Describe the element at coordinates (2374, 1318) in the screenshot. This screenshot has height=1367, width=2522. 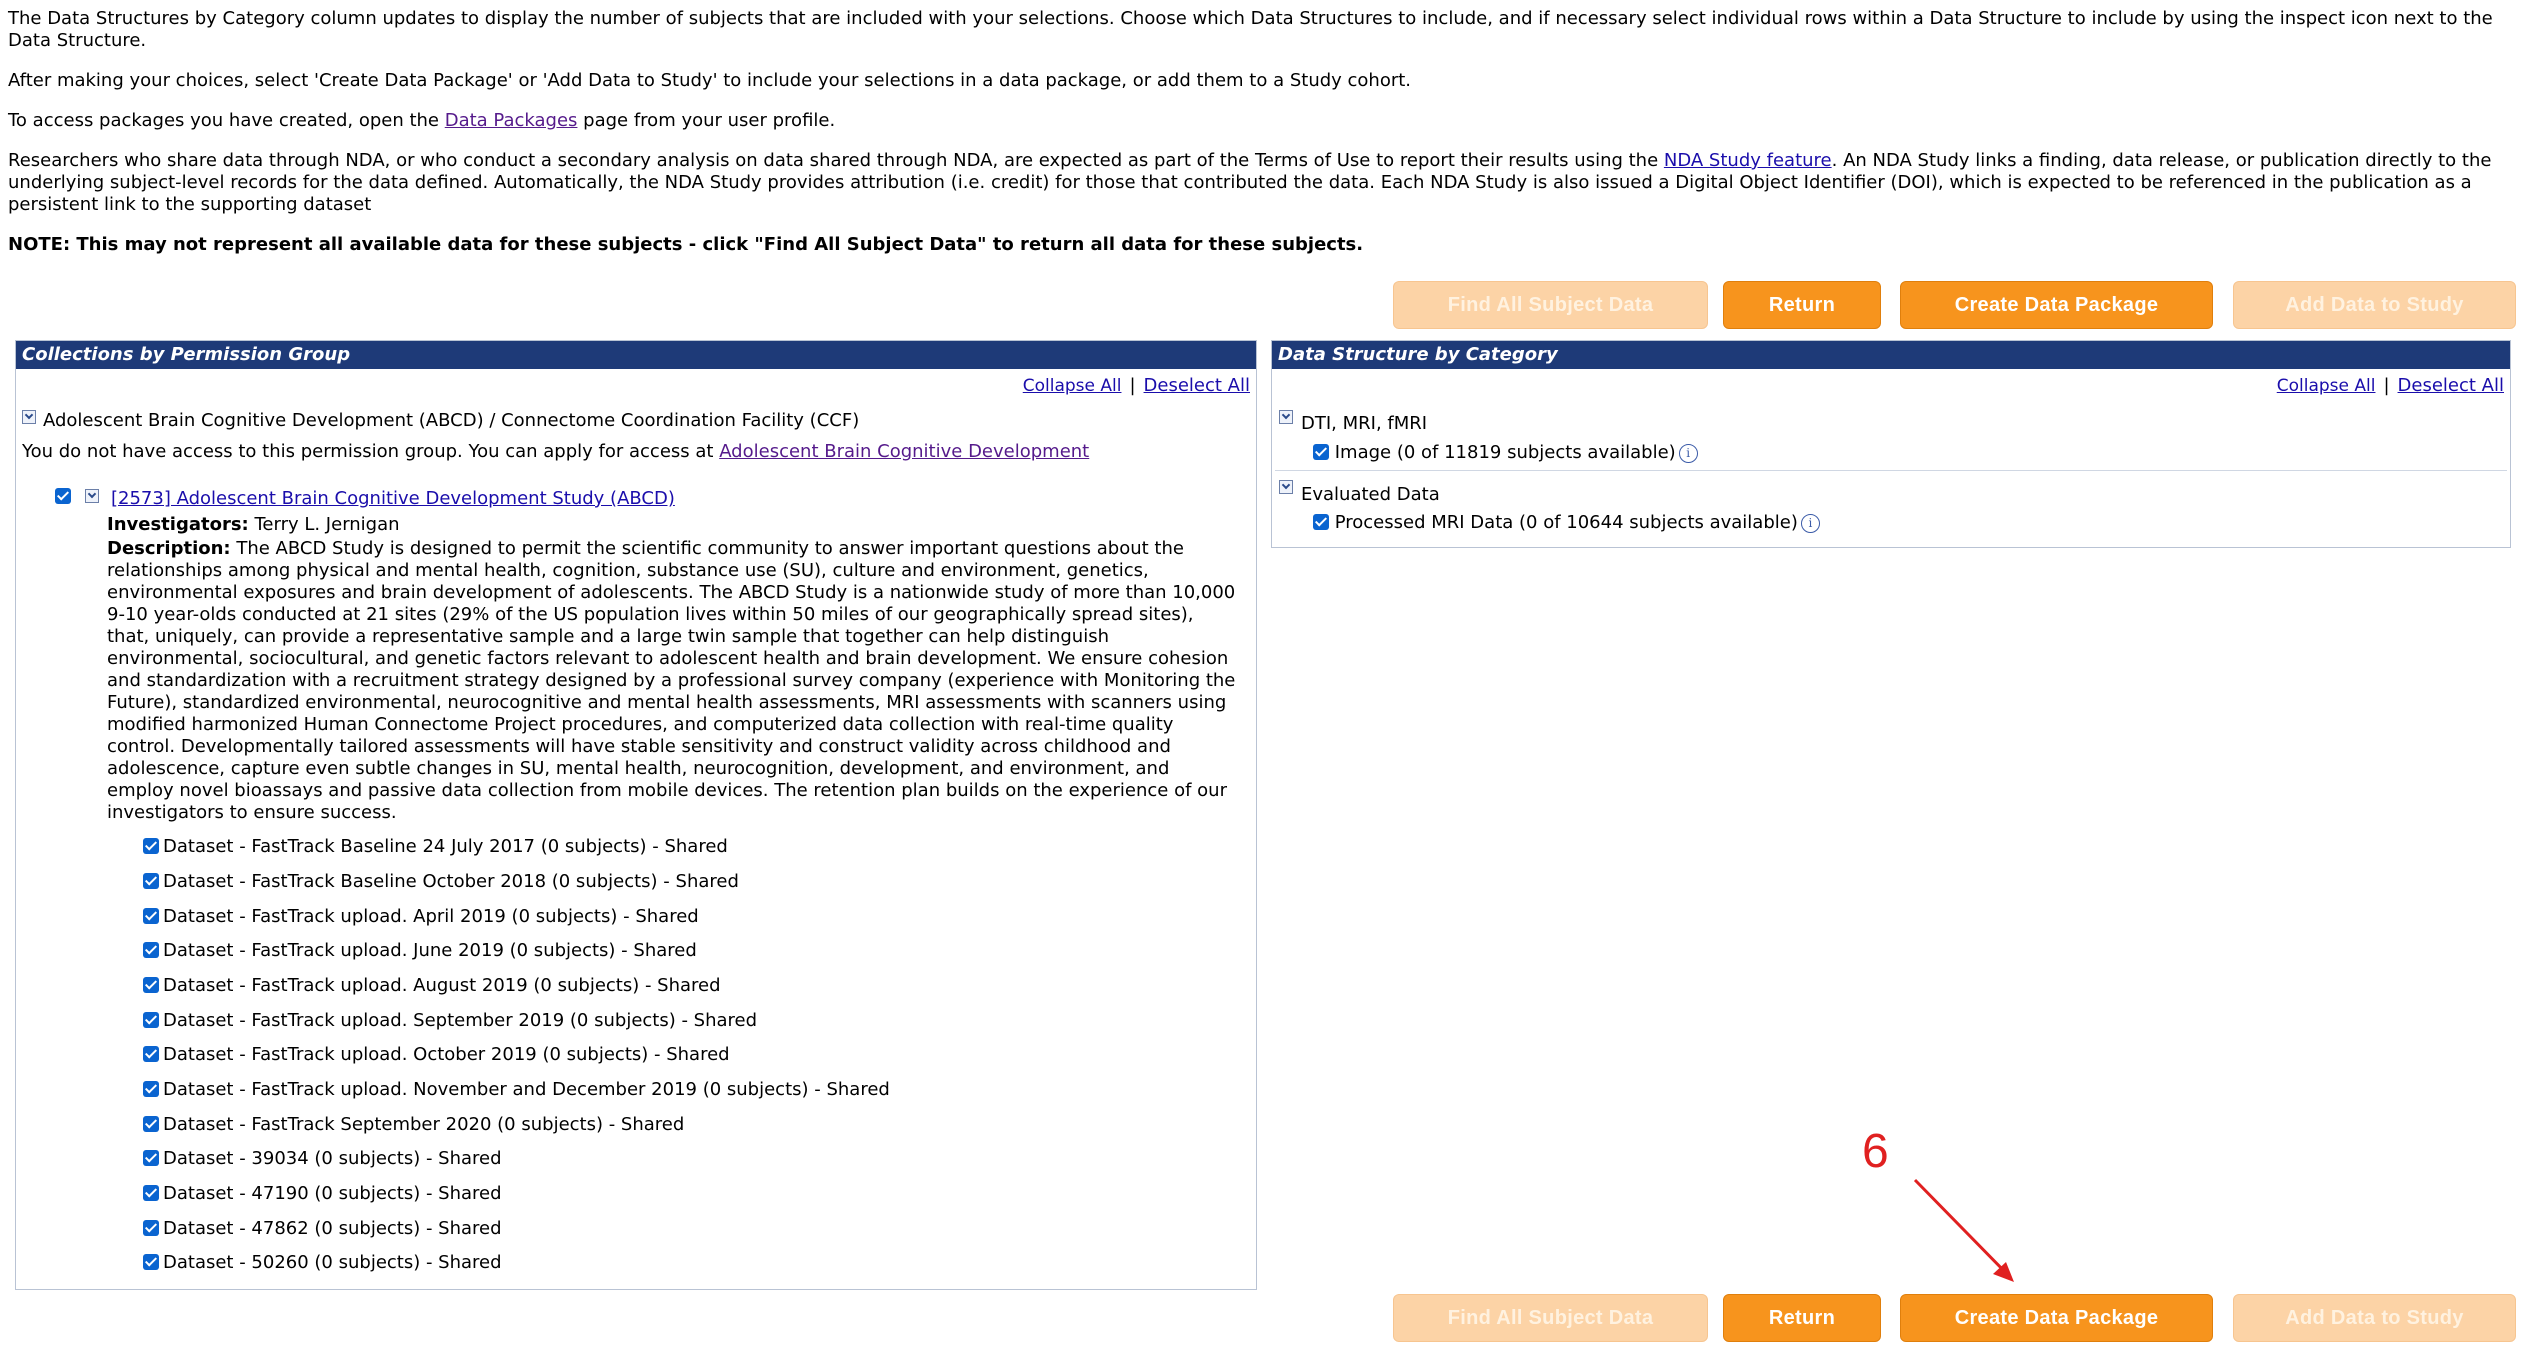
I see `add-data-to-study-button: Add Data to Study` at that location.